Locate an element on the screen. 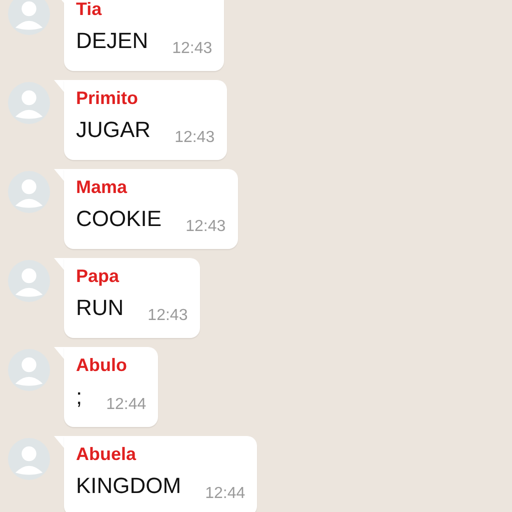 Image resolution: width=512 pixels, height=512 pixels. message-text: RUN is located at coordinates (100, 308).